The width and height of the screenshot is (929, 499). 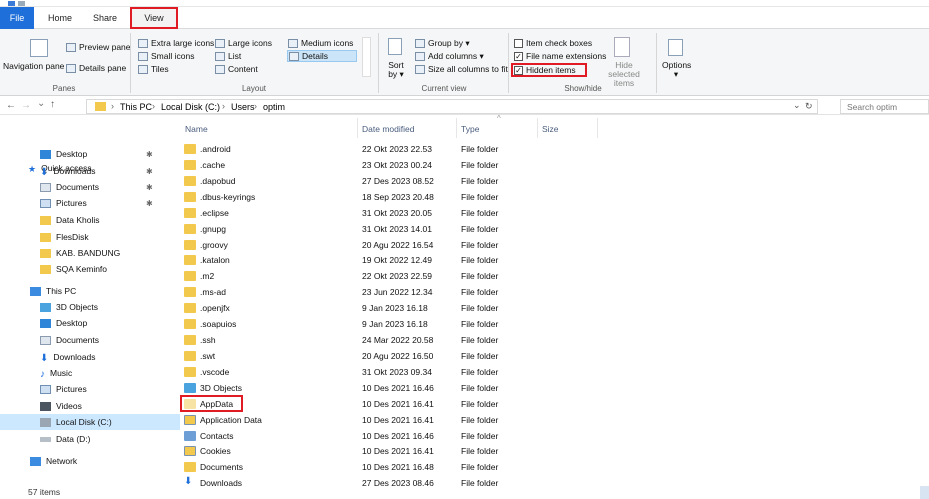 What do you see at coordinates (396, 70) in the screenshot?
I see `sort-by-button: Sort by ▾` at bounding box center [396, 70].